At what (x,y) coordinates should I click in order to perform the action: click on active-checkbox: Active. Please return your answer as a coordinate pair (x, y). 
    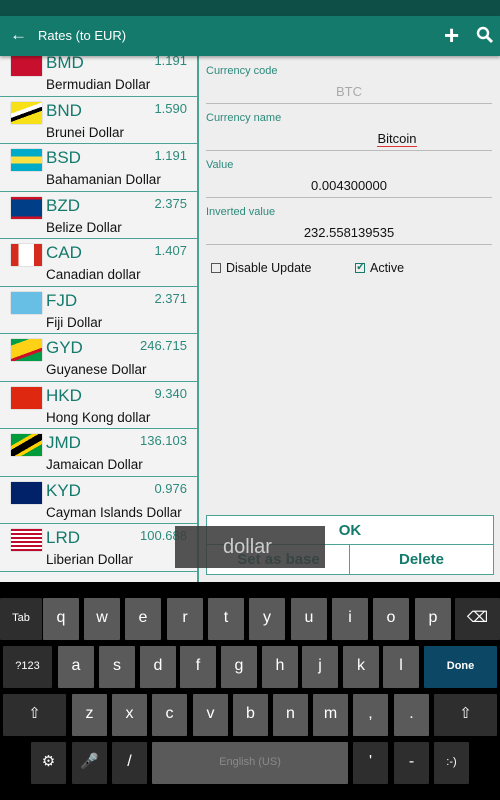
    Looking at the image, I should click on (380, 267).